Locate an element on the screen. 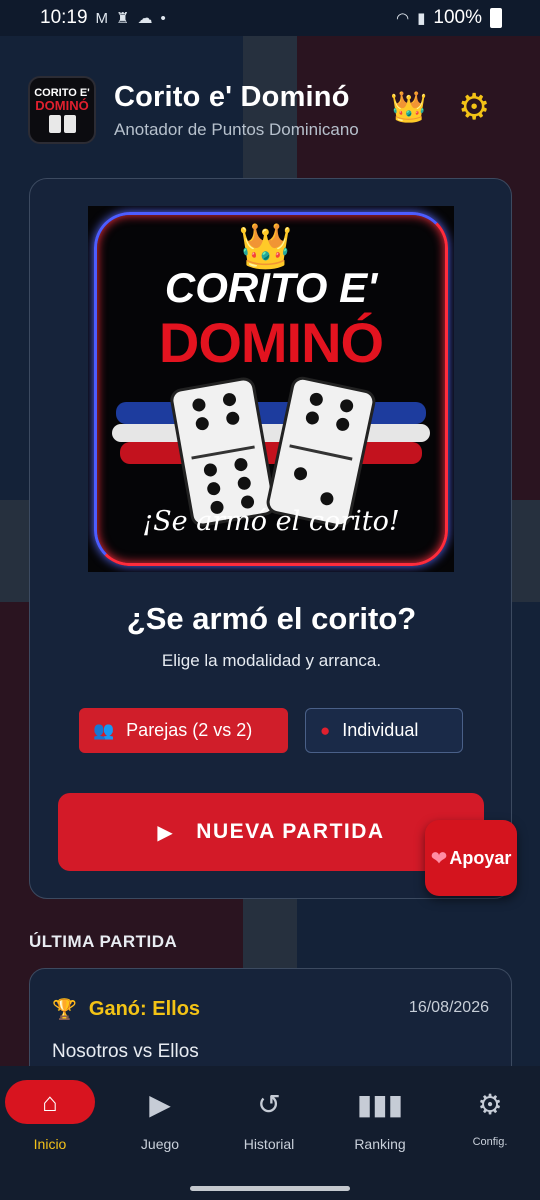 The image size is (540, 1200). new-game-button: ▶ NUEVA PARTIDA is located at coordinates (271, 832).